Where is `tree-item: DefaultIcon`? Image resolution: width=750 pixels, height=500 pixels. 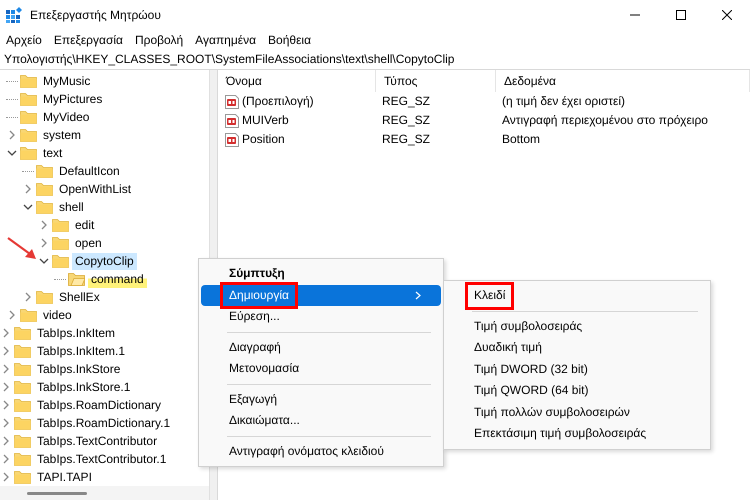
tree-item: DefaultIcon is located at coordinates (89, 171).